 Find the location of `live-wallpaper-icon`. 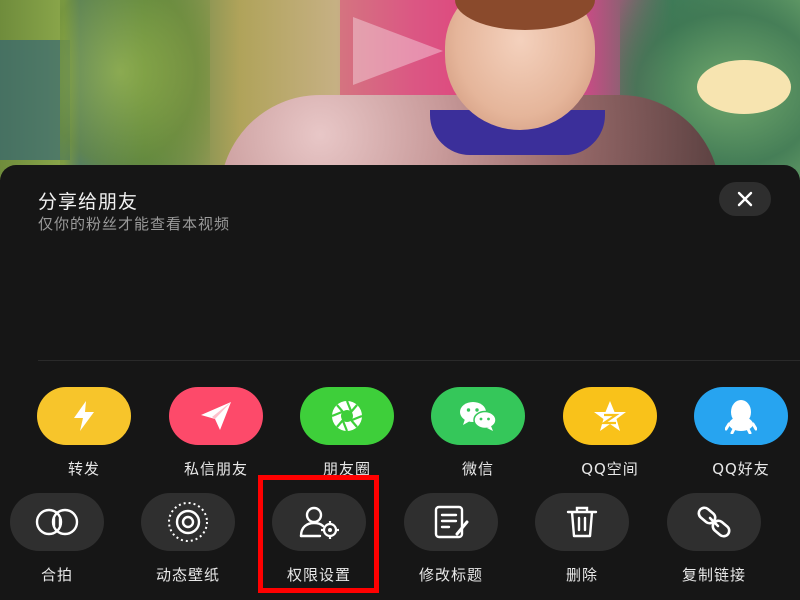

live-wallpaper-icon is located at coordinates (188, 522).